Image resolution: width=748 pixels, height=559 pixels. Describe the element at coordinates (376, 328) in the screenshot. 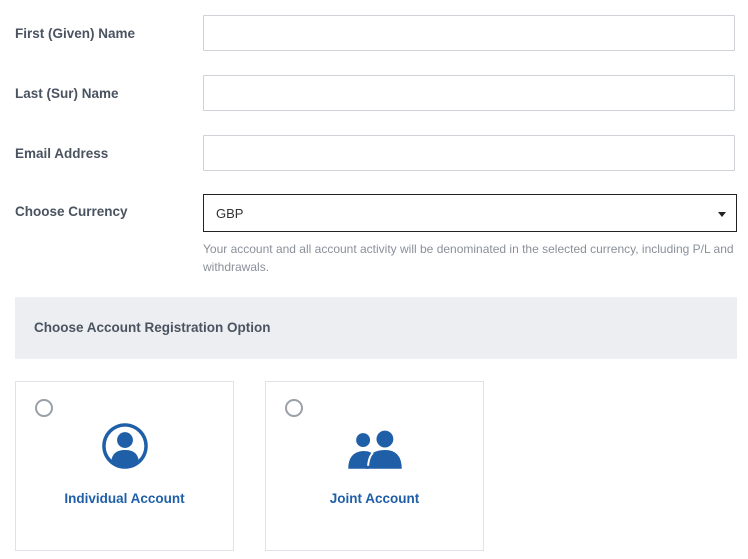

I see `registration-heading-band: Choose Account Registration Option` at that location.